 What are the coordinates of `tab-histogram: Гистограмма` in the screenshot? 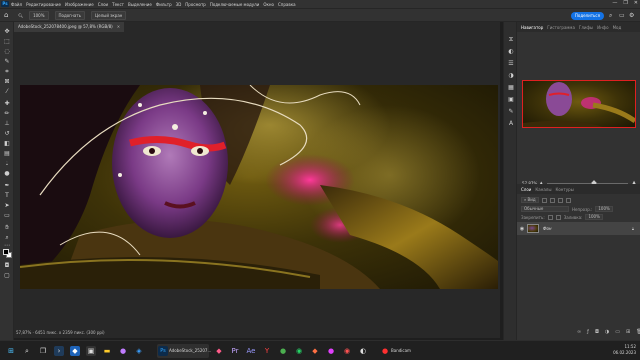 It's located at (561, 27).